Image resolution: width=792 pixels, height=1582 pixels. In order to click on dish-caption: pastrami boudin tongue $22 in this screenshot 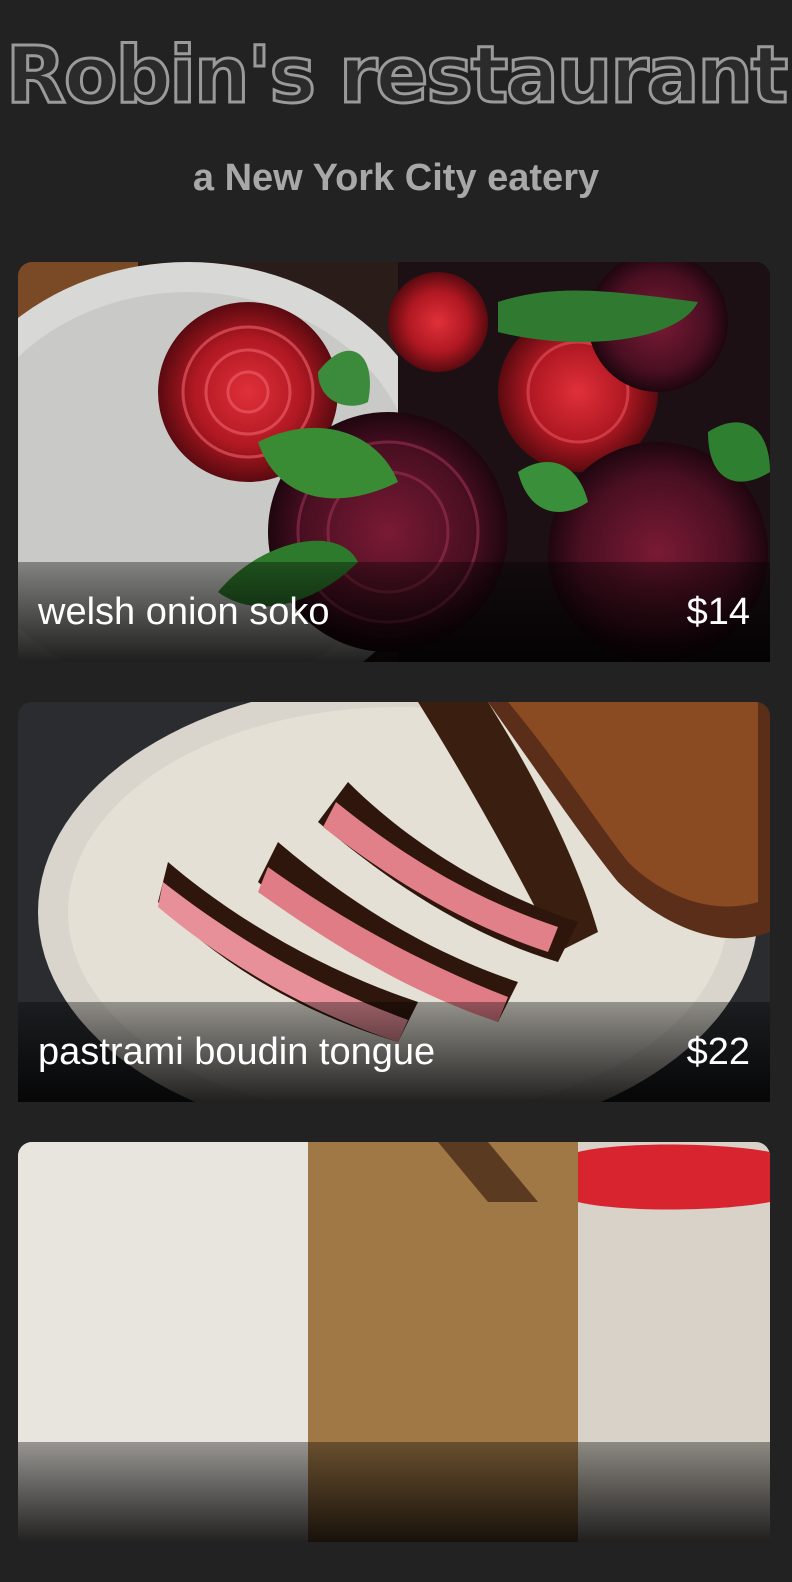, I will do `click(394, 1052)`.